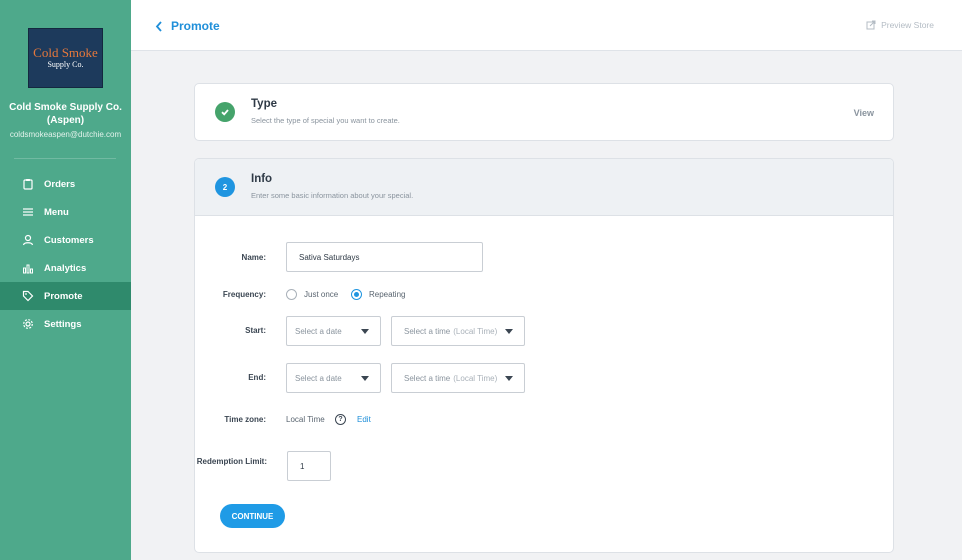 This screenshot has width=962, height=560. What do you see at coordinates (262, 179) in the screenshot?
I see `step-title: Info` at bounding box center [262, 179].